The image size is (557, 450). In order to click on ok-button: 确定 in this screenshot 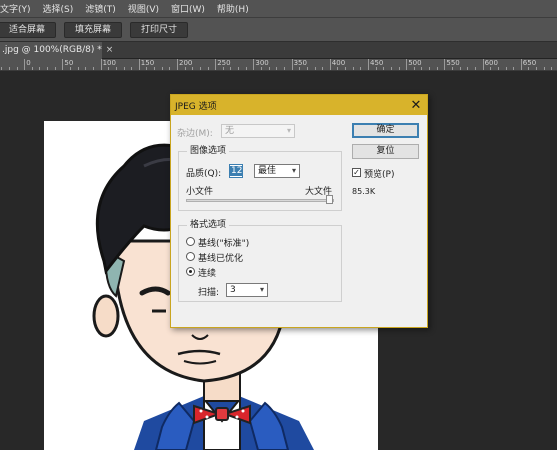, I will do `click(385, 130)`.